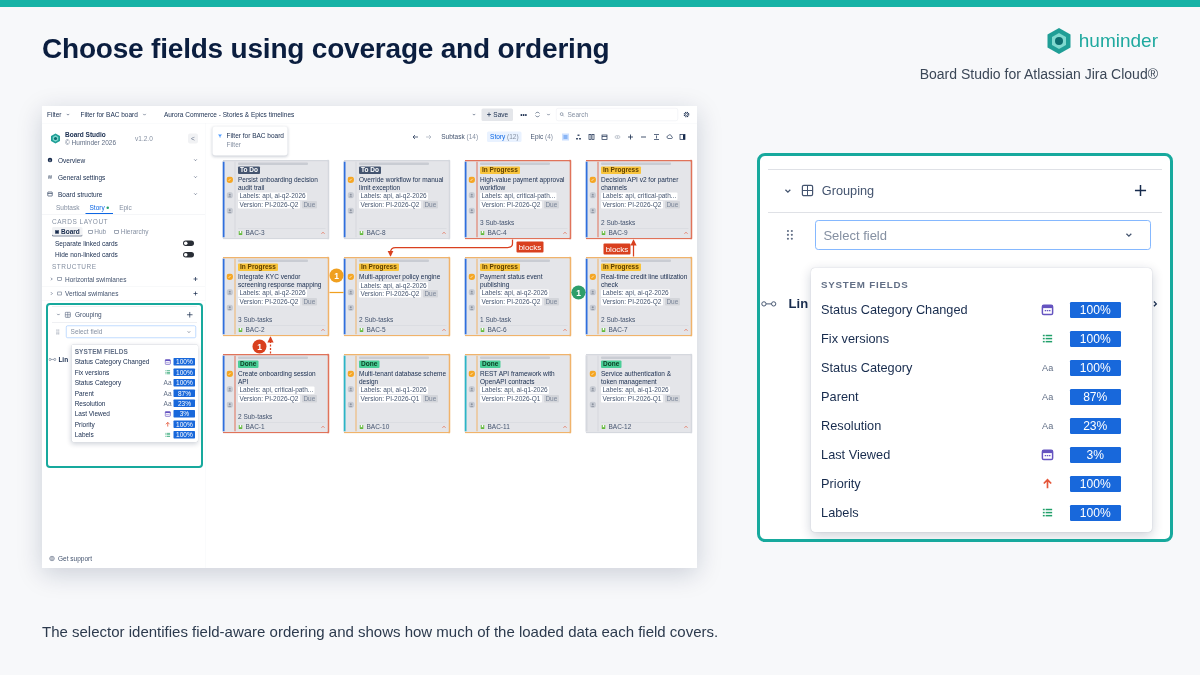 The image size is (1200, 675). I want to click on caption: The selector identifies field-aware ordering and shows how much of the loaded data each field covers., so click(381, 631).